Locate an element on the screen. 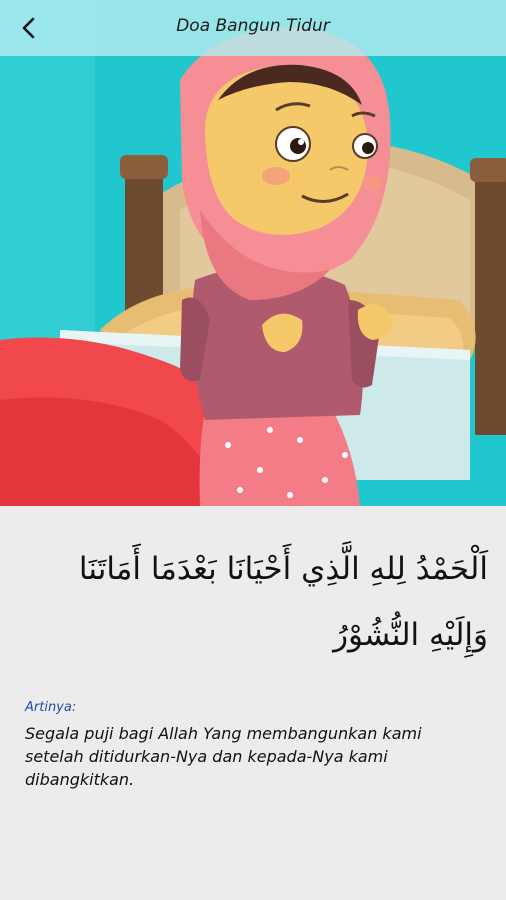 Image resolution: width=506 pixels, height=900 pixels. meaning-label: Artinya: is located at coordinates (51, 707).